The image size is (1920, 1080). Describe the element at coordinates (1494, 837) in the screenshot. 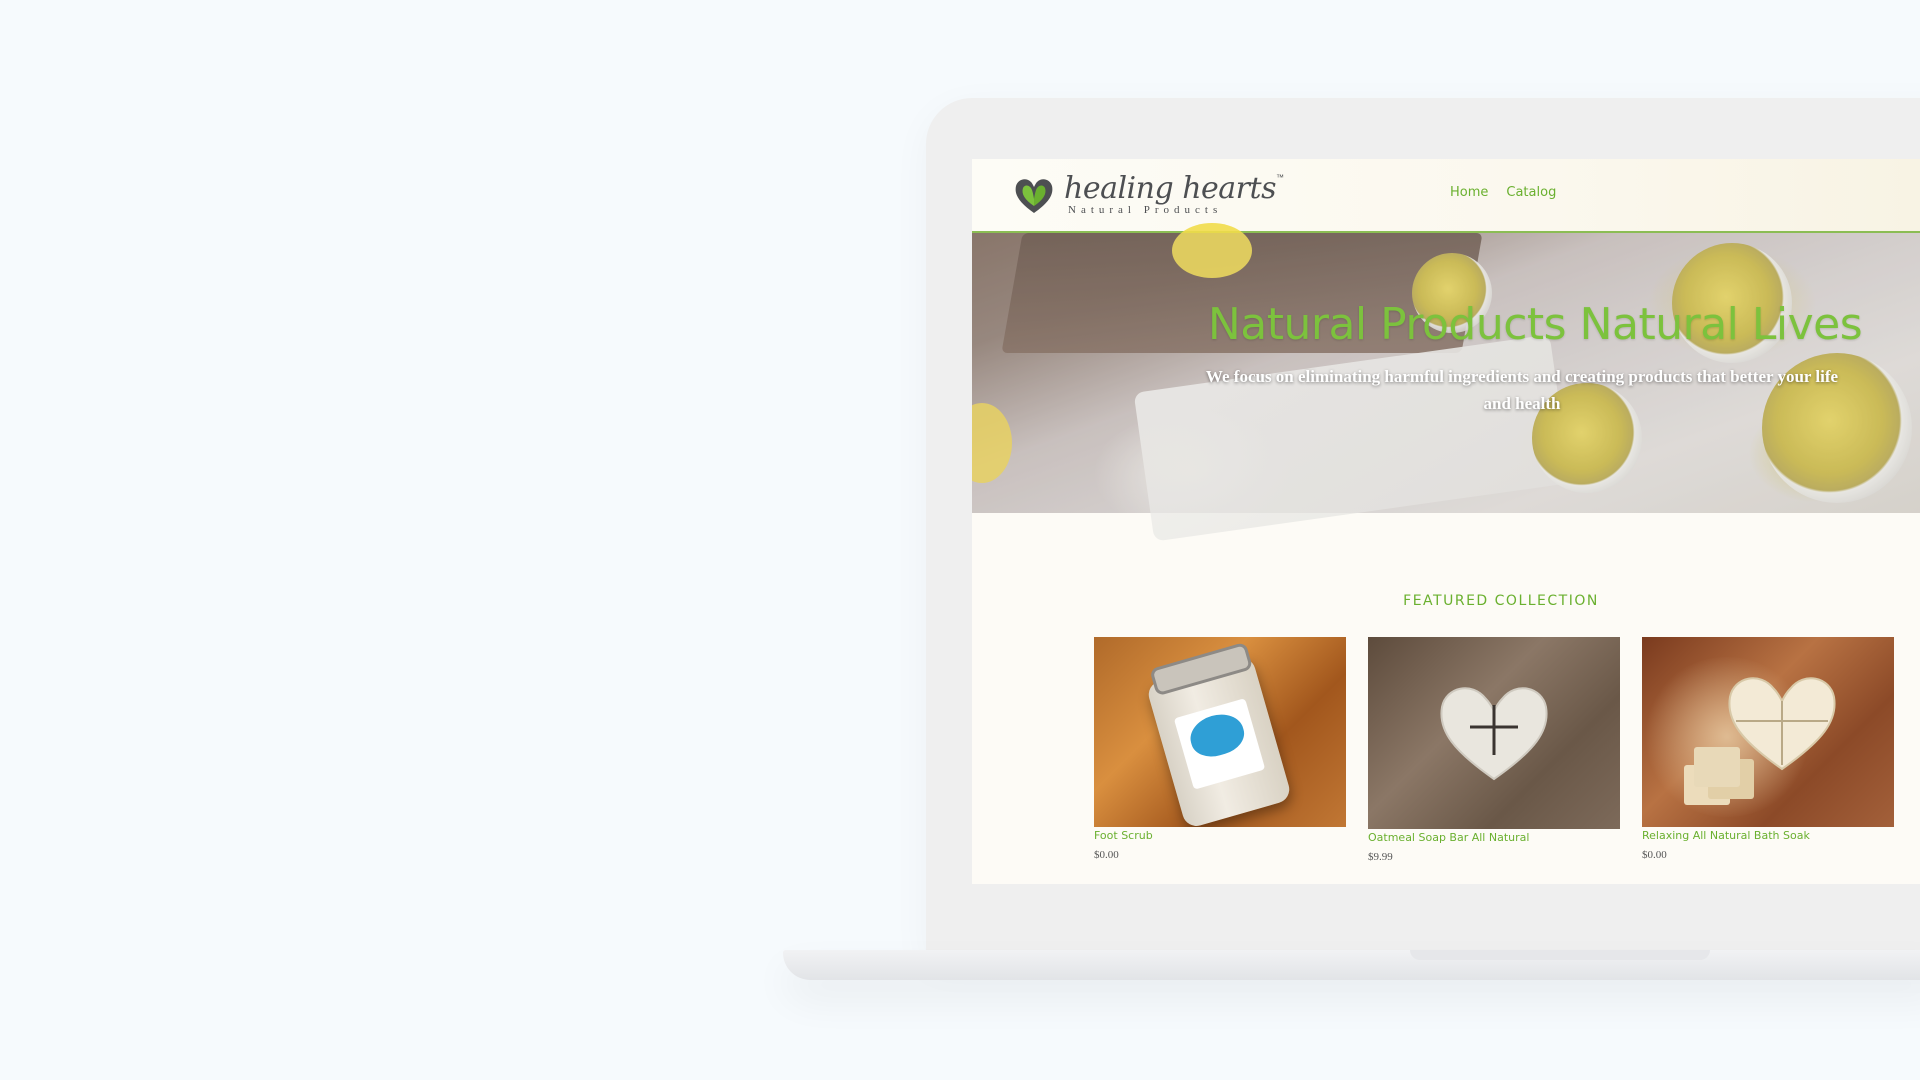

I see `product-name: Oatmeal Soap Bar All Natural` at that location.